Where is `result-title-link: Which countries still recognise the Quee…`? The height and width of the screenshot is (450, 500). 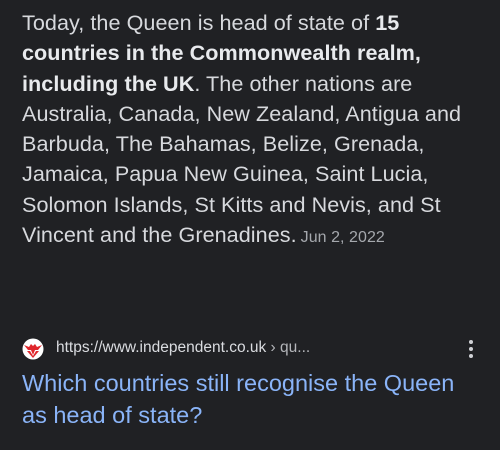 result-title-link: Which countries still recognise the Quee… is located at coordinates (252, 399).